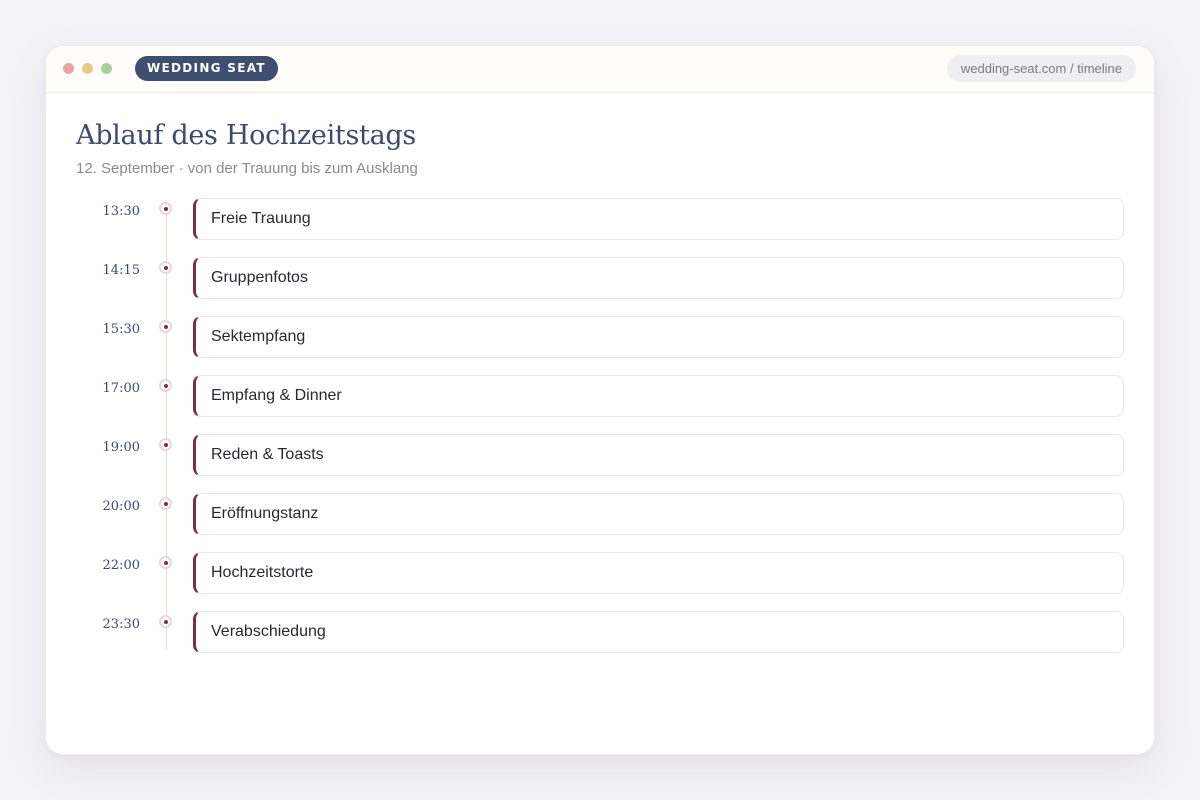 This screenshot has width=1200, height=800. Describe the element at coordinates (658, 573) in the screenshot. I see `event-card: Hochzeitstorte` at that location.